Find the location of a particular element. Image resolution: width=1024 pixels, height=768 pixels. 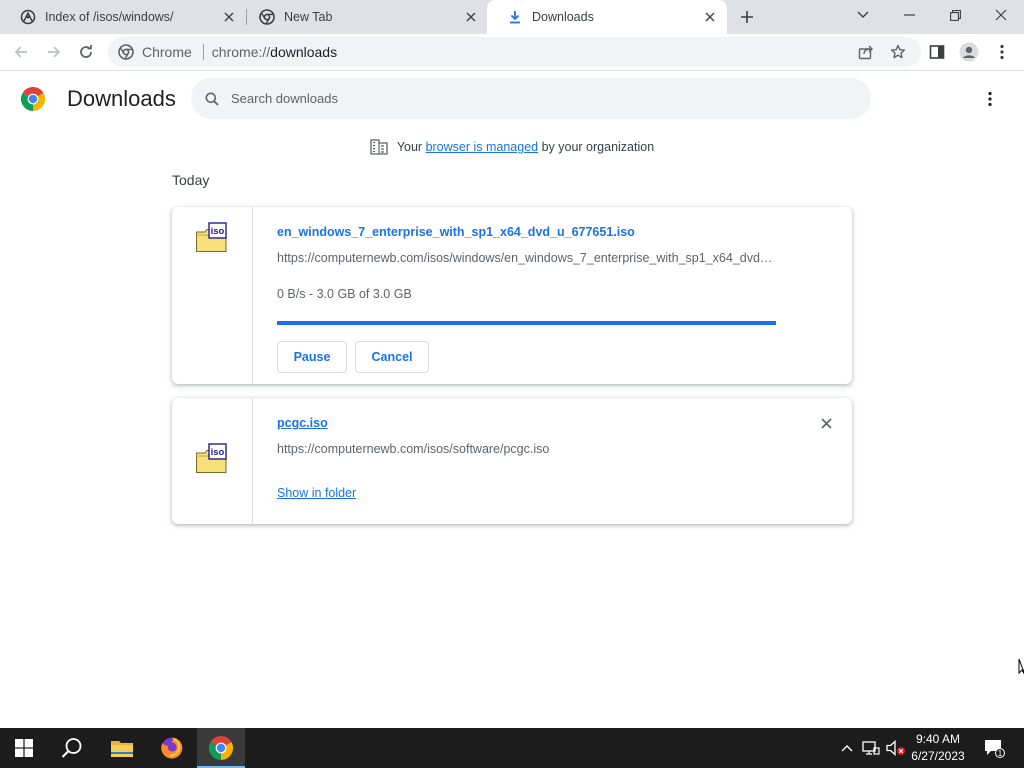

tab-downloads: Downloads is located at coordinates (607, 17).